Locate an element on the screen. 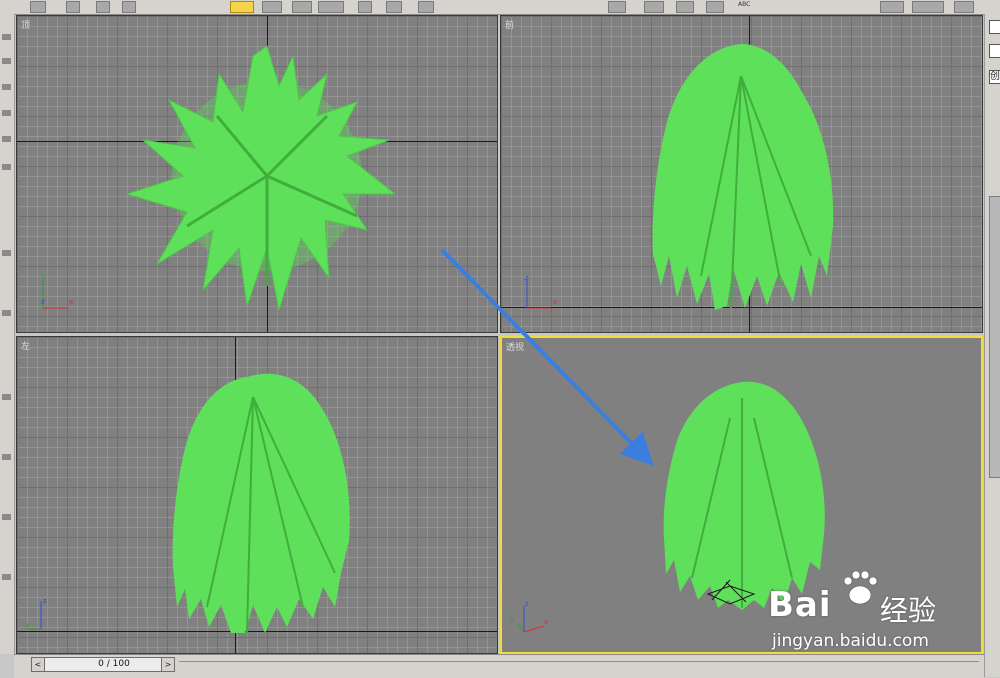 This screenshot has width=1000, height=678. scale-icon is located at coordinates (426, 7).